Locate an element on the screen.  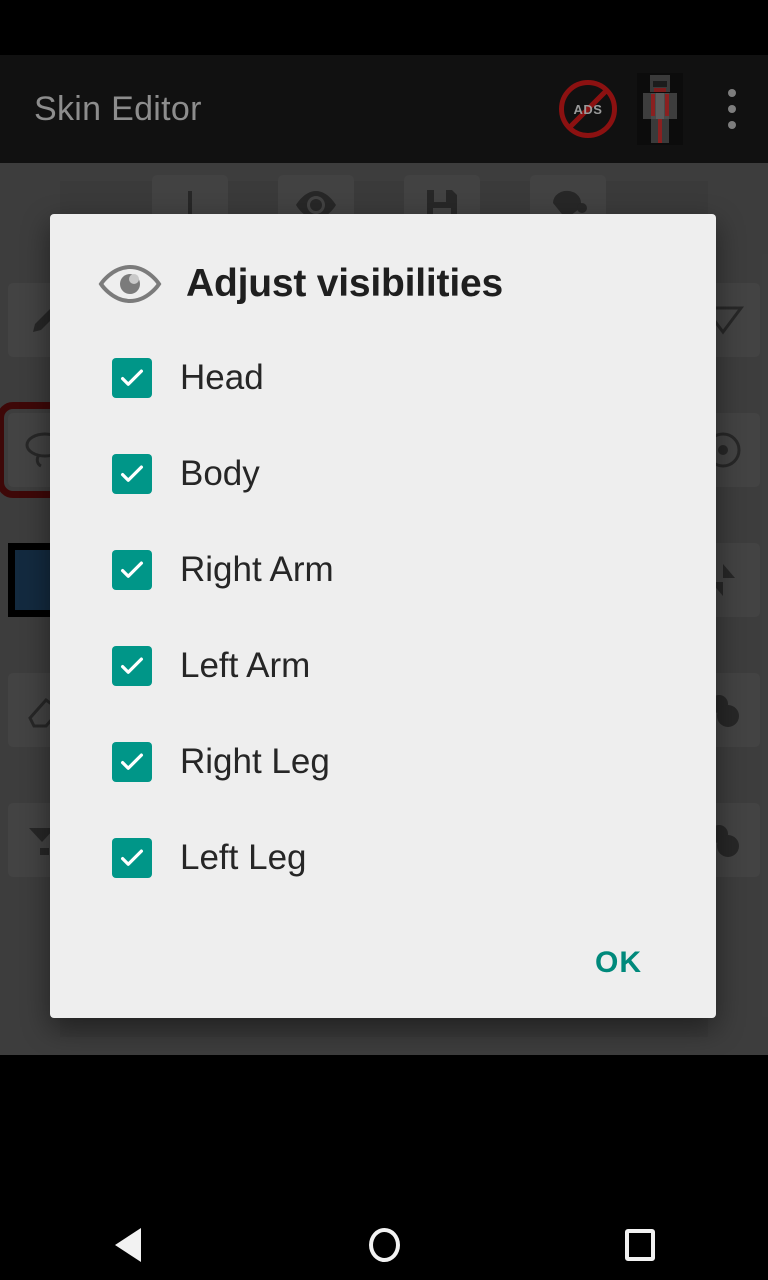
no-ads-label: ADS is located at coordinates (588, 109).